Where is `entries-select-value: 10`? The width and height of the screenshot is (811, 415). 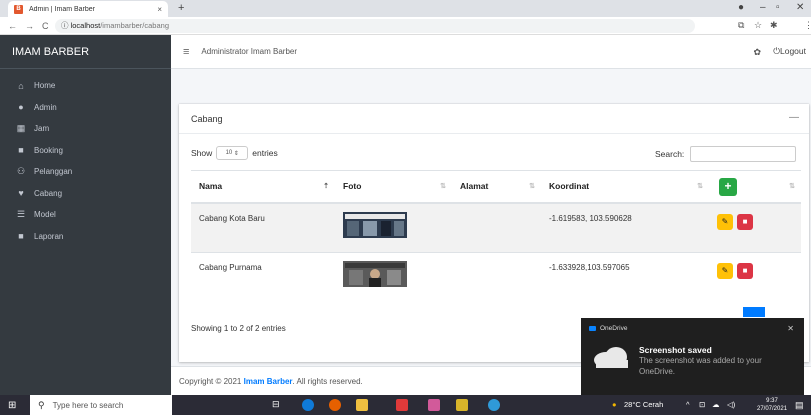
entries-select-value: 10 is located at coordinates (229, 153).